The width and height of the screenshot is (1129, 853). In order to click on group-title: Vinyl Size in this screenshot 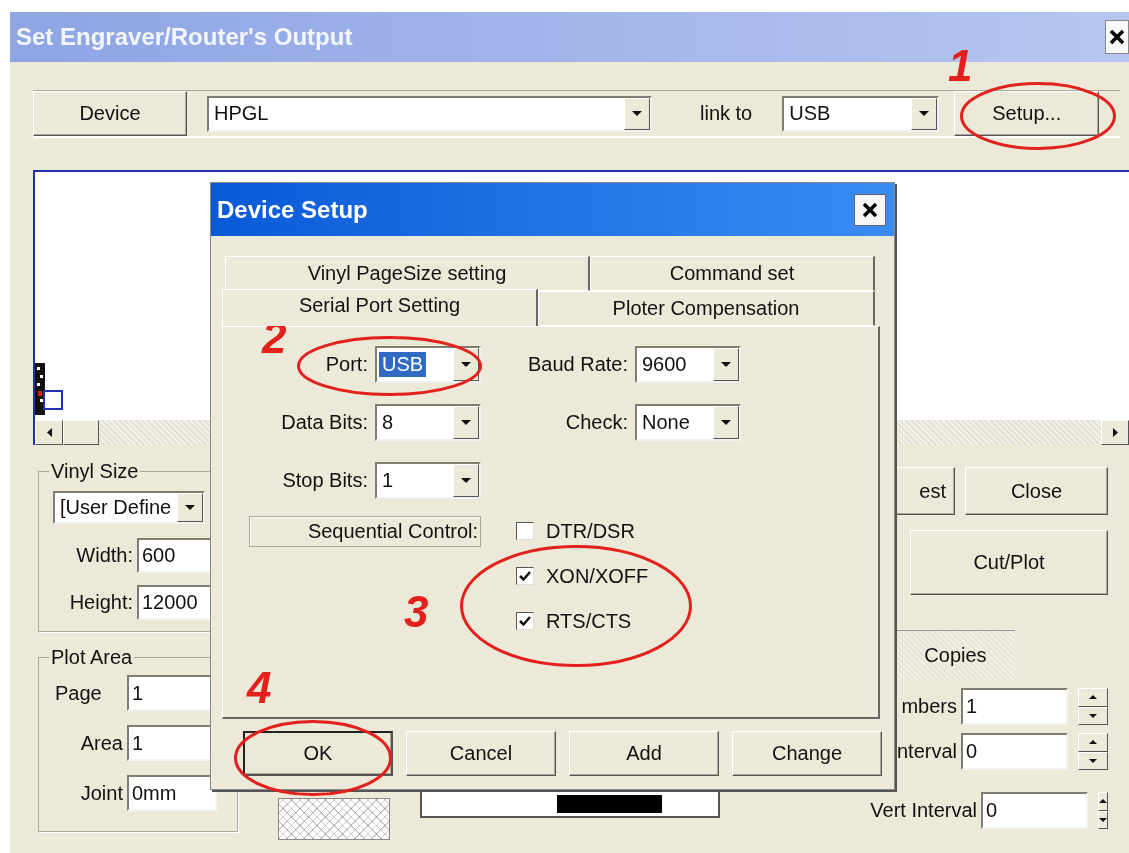, I will do `click(95, 471)`.